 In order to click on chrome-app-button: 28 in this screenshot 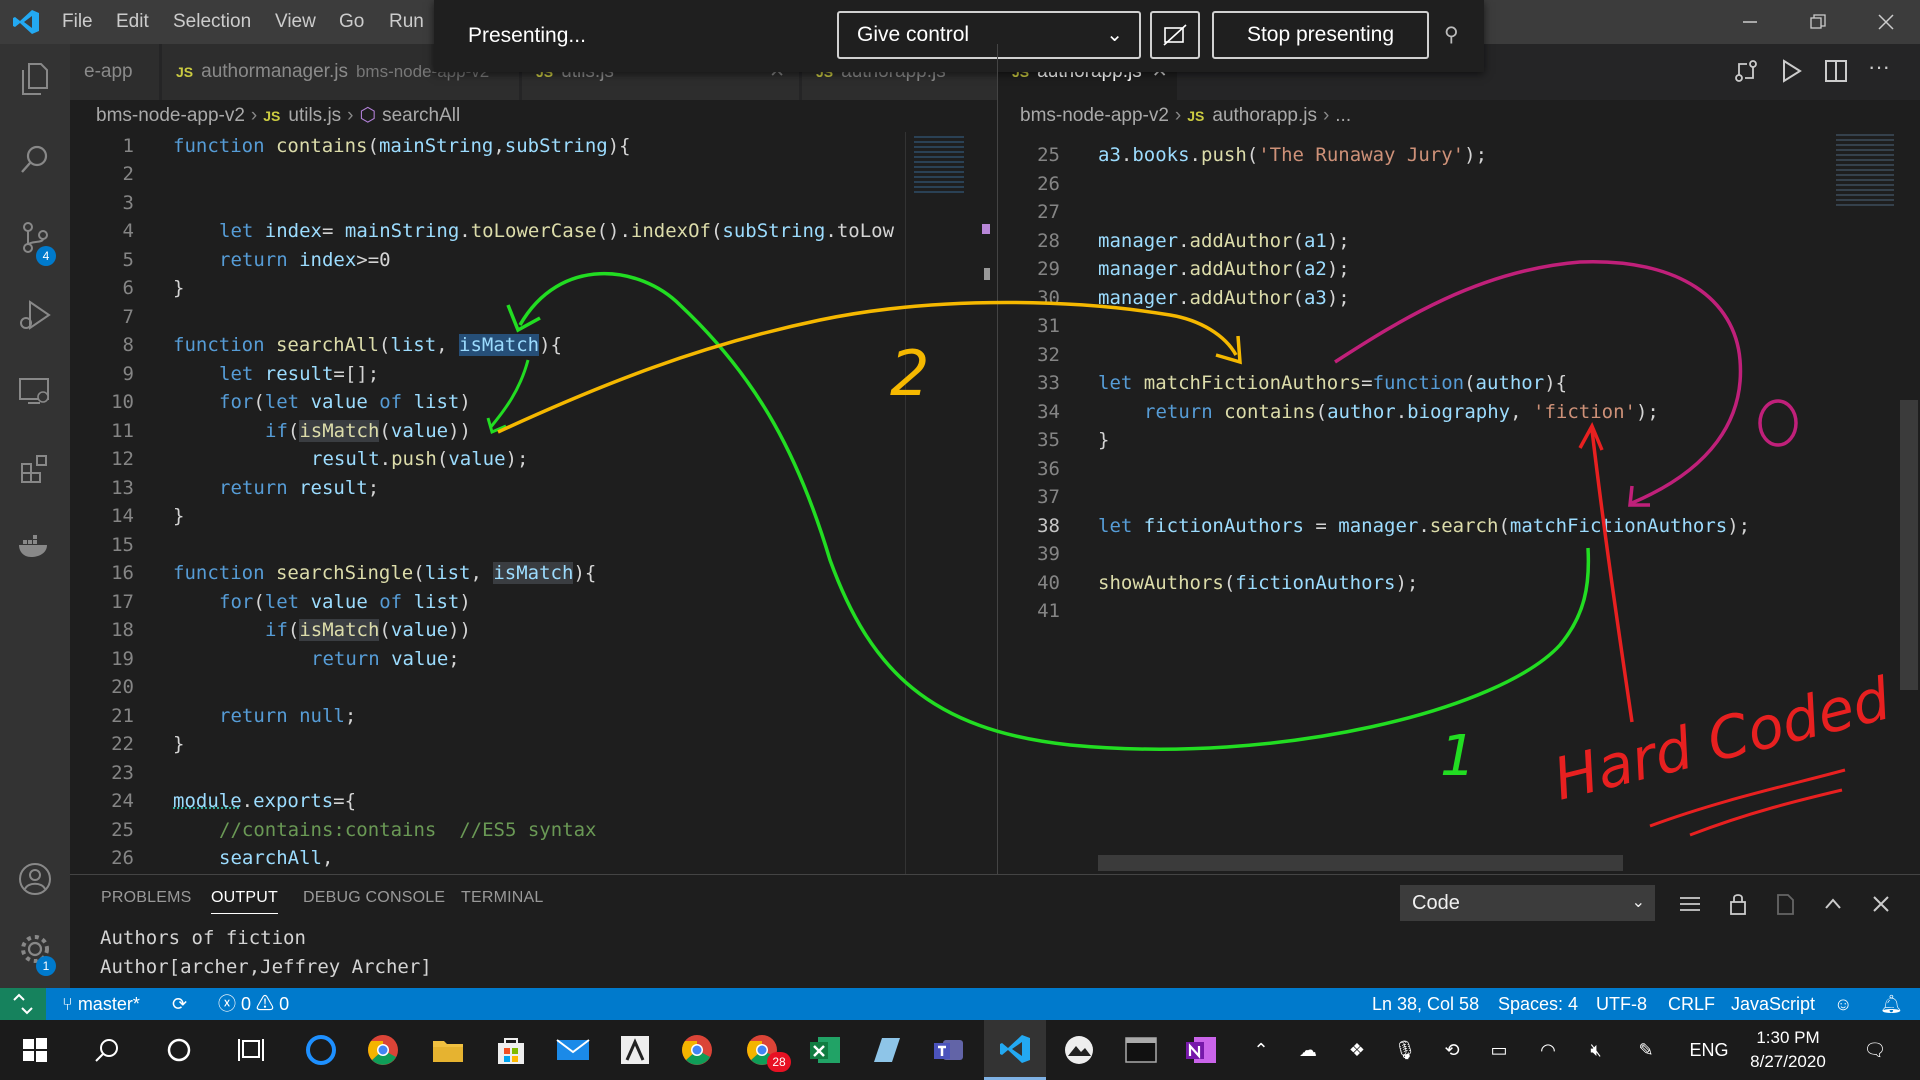, I will do `click(762, 1050)`.